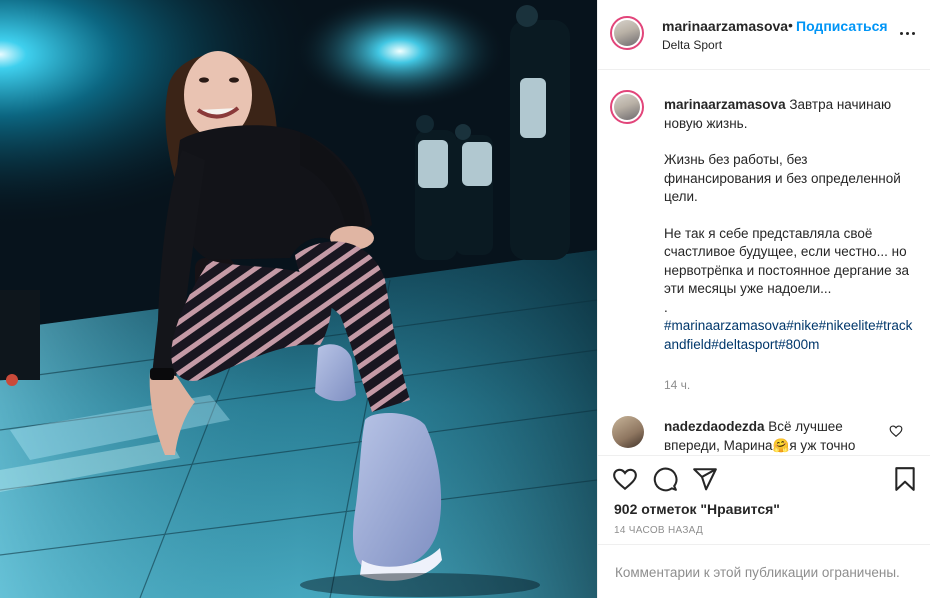 This screenshot has height=598, width=930. I want to click on author-username: marinaarzamasova, so click(725, 26).